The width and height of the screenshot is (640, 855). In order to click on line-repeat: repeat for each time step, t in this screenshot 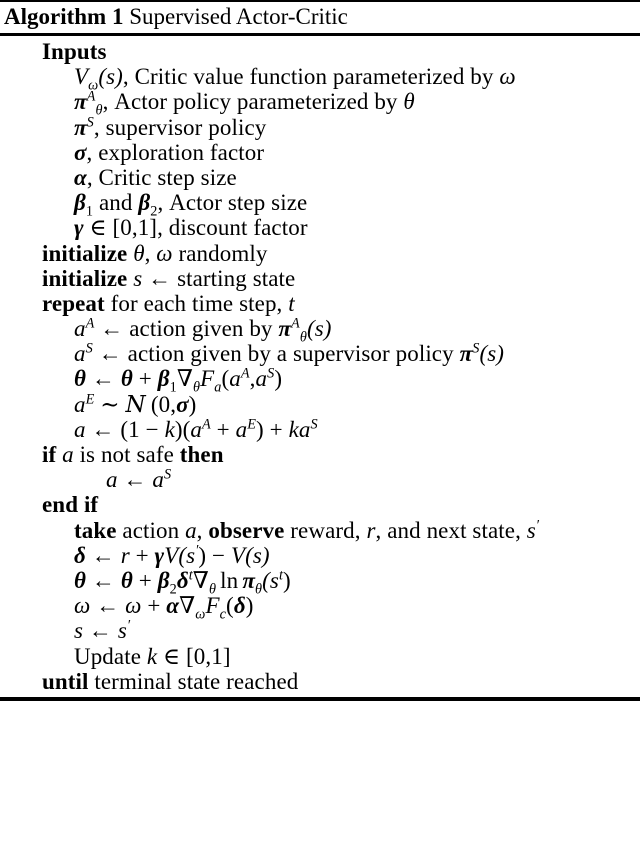, I will do `click(168, 303)`.